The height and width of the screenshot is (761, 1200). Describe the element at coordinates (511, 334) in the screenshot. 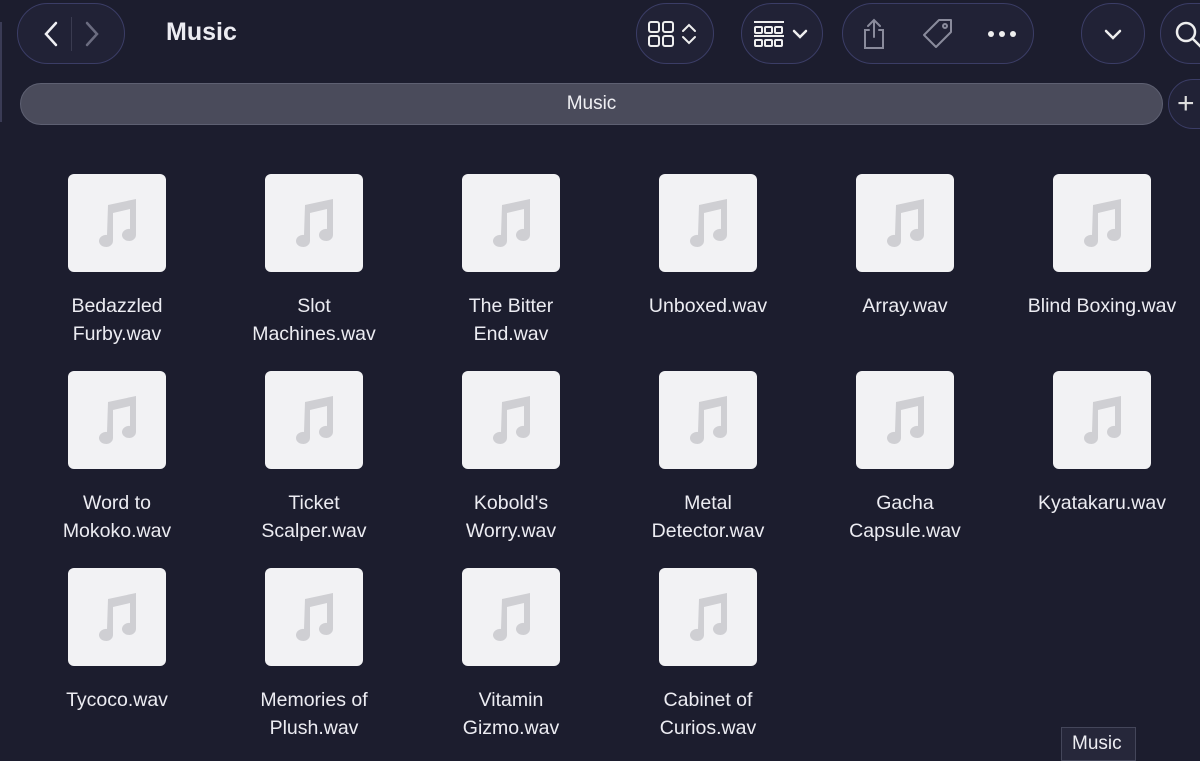

I see `file-name-line: End.wav` at that location.